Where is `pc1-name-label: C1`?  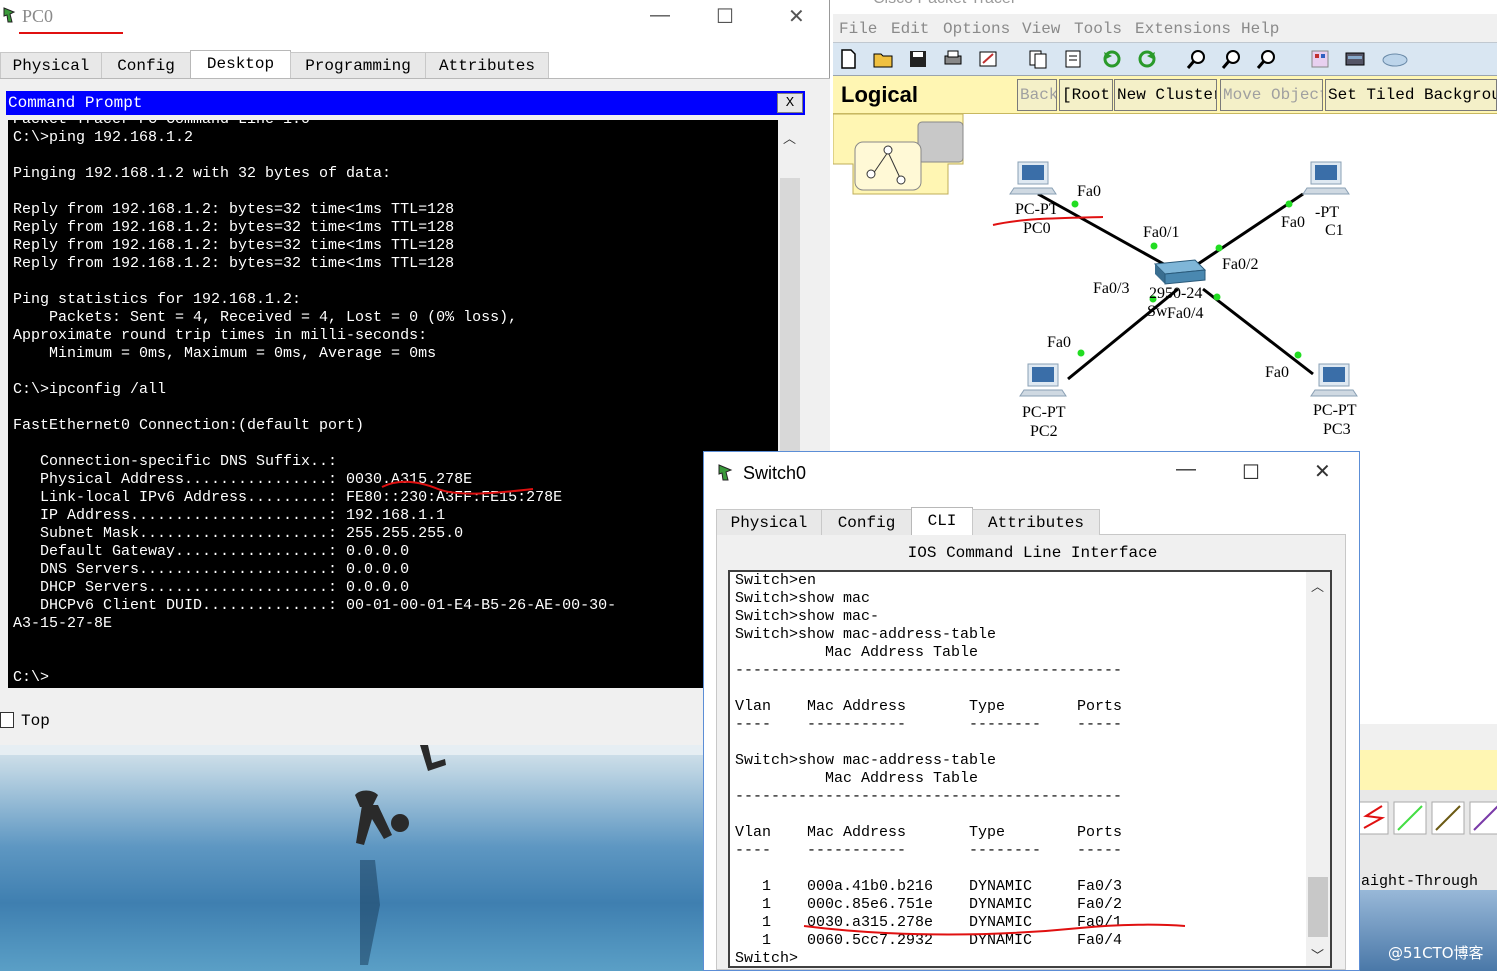 pc1-name-label: C1 is located at coordinates (1334, 230).